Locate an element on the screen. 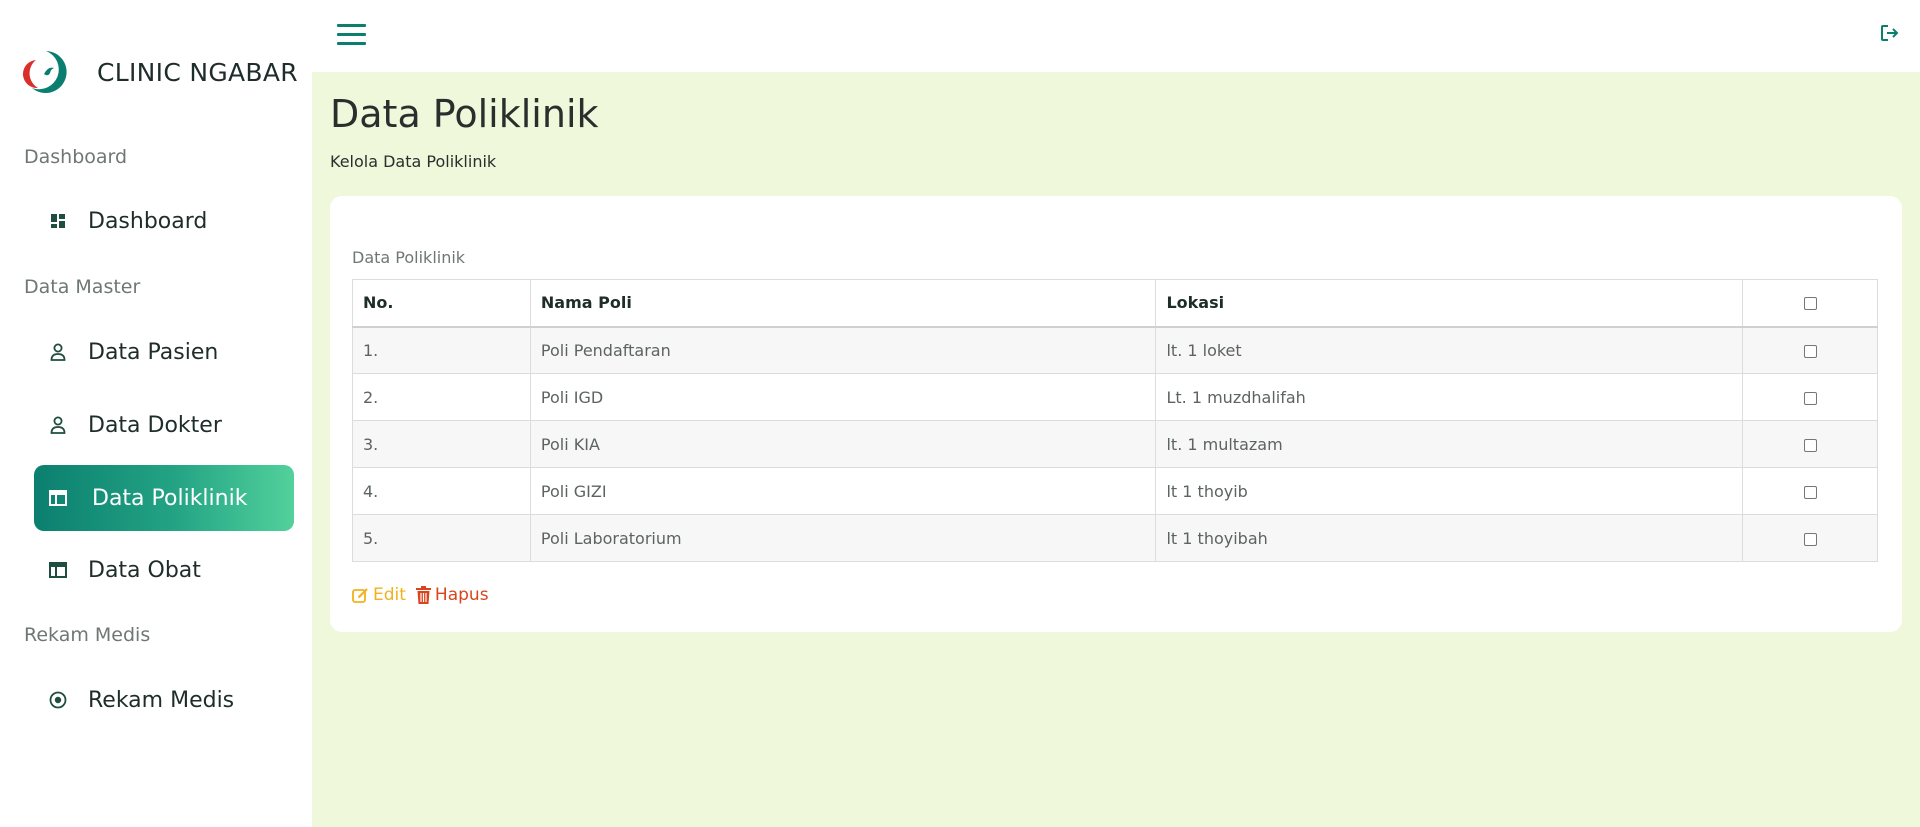 The height and width of the screenshot is (827, 1920). table-header-row: No. Nama Poli Lokasi is located at coordinates (1115, 303).